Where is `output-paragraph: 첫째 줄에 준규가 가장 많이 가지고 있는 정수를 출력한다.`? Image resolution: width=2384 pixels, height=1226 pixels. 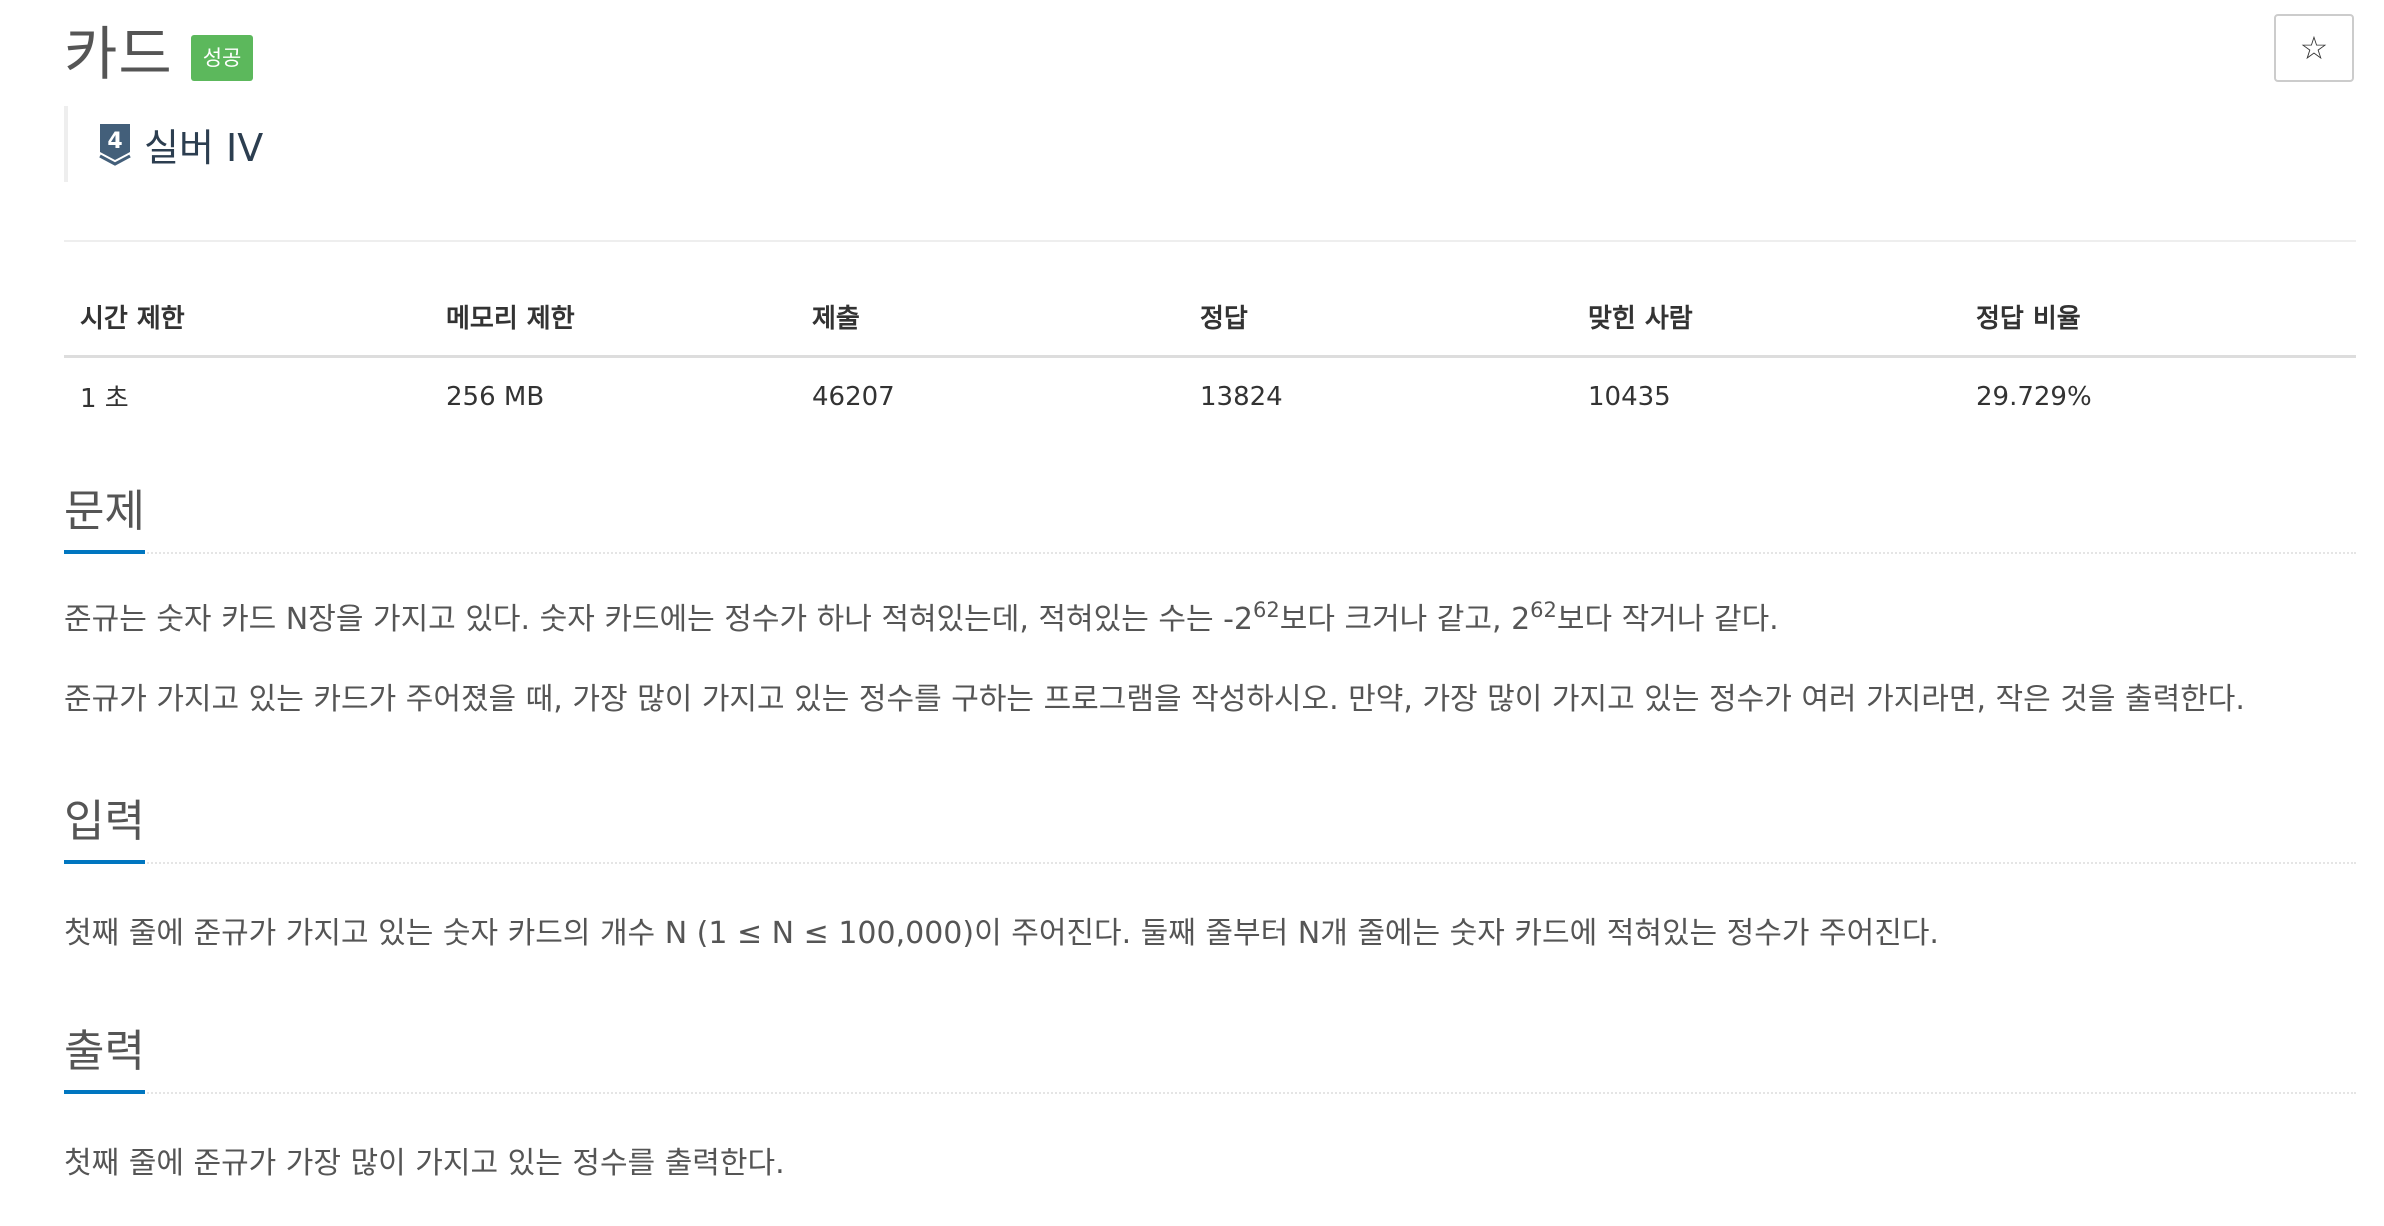 output-paragraph: 첫째 줄에 준규가 가장 많이 가지고 있는 정수를 출력한다. is located at coordinates (424, 1163).